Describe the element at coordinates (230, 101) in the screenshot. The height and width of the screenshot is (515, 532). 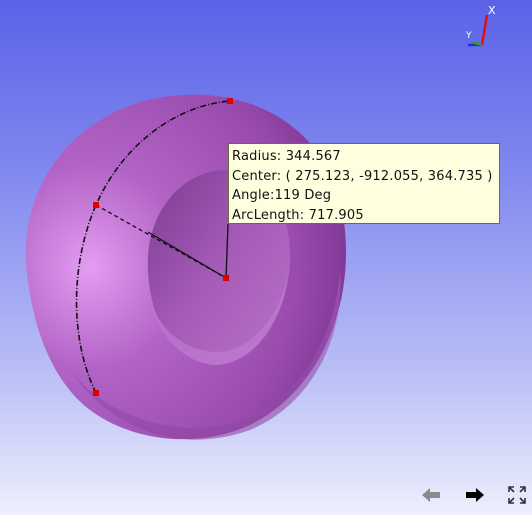
I see `arc-end-marker` at that location.